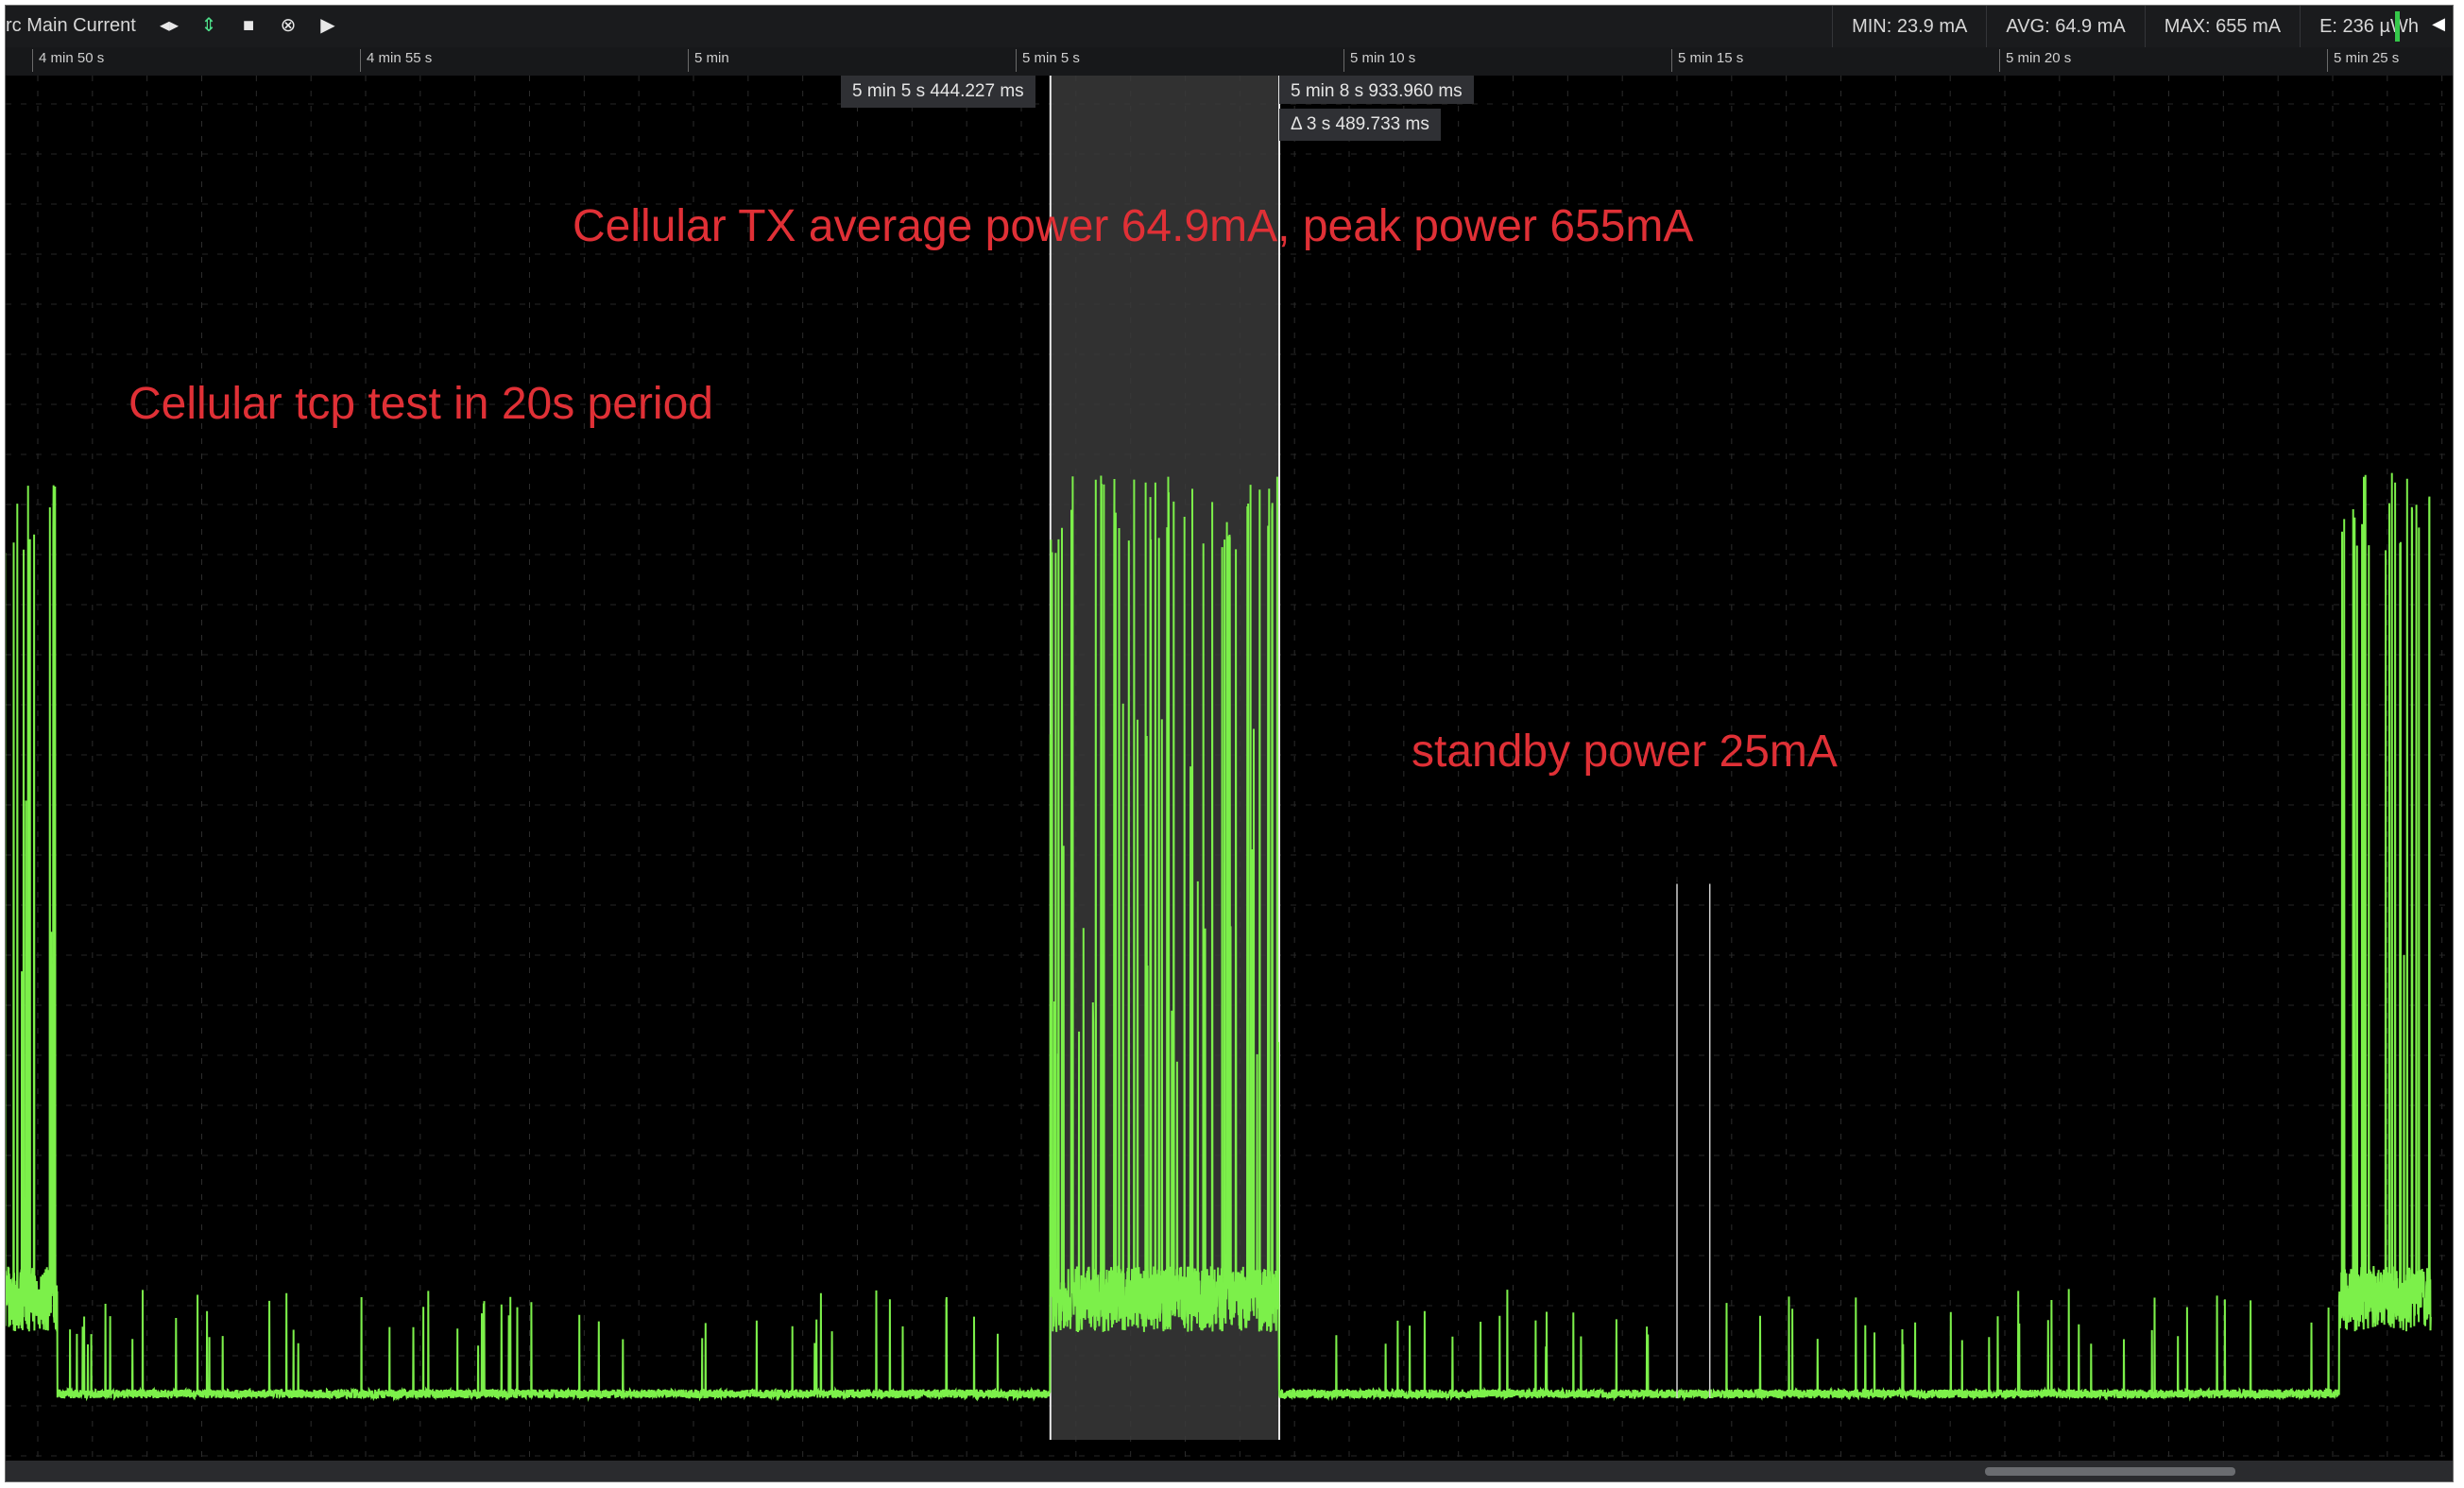 The image size is (2464, 1488). I want to click on left-cursor-time: 5 min 5 s 444.227 ms, so click(938, 92).